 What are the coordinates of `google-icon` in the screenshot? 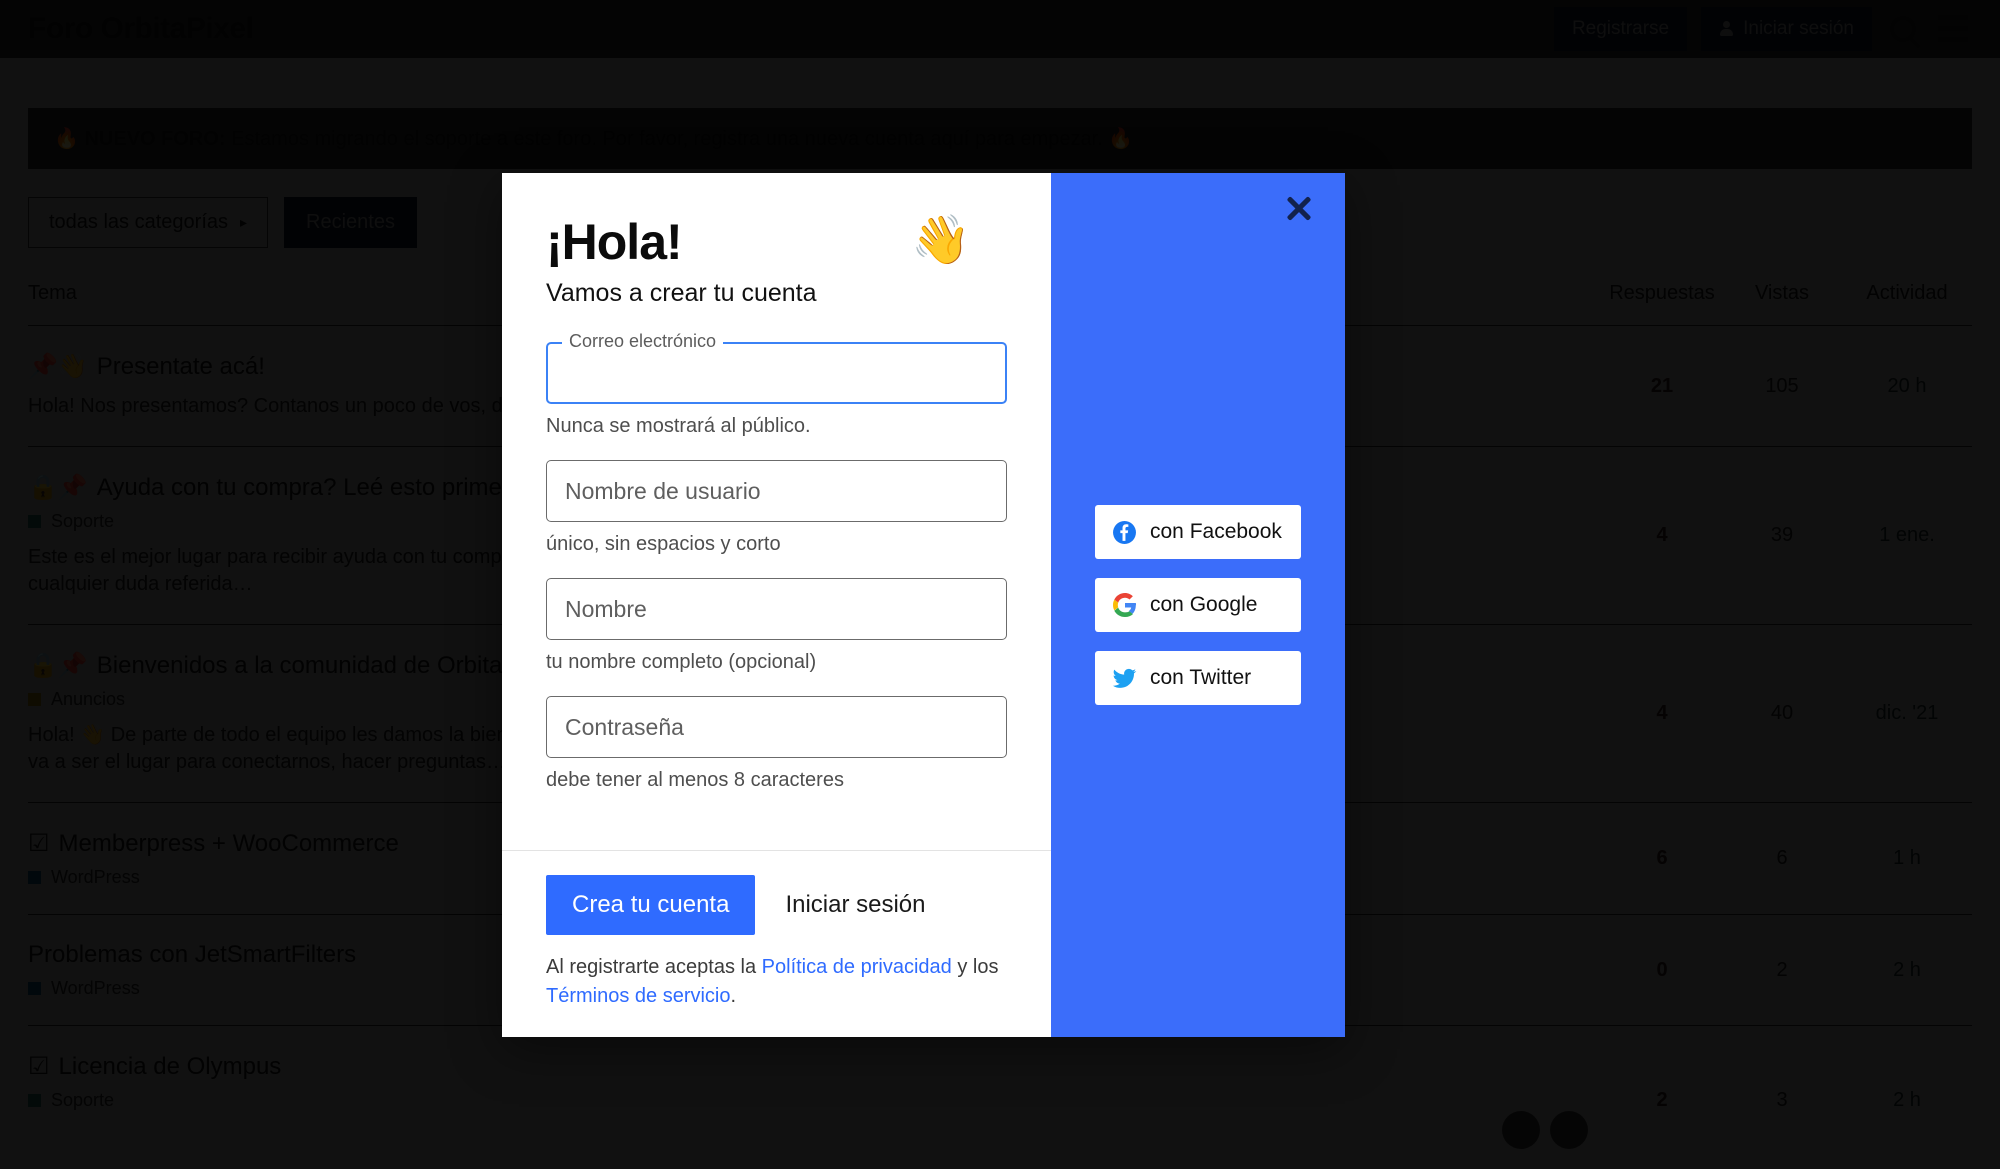 It's located at (1124, 605).